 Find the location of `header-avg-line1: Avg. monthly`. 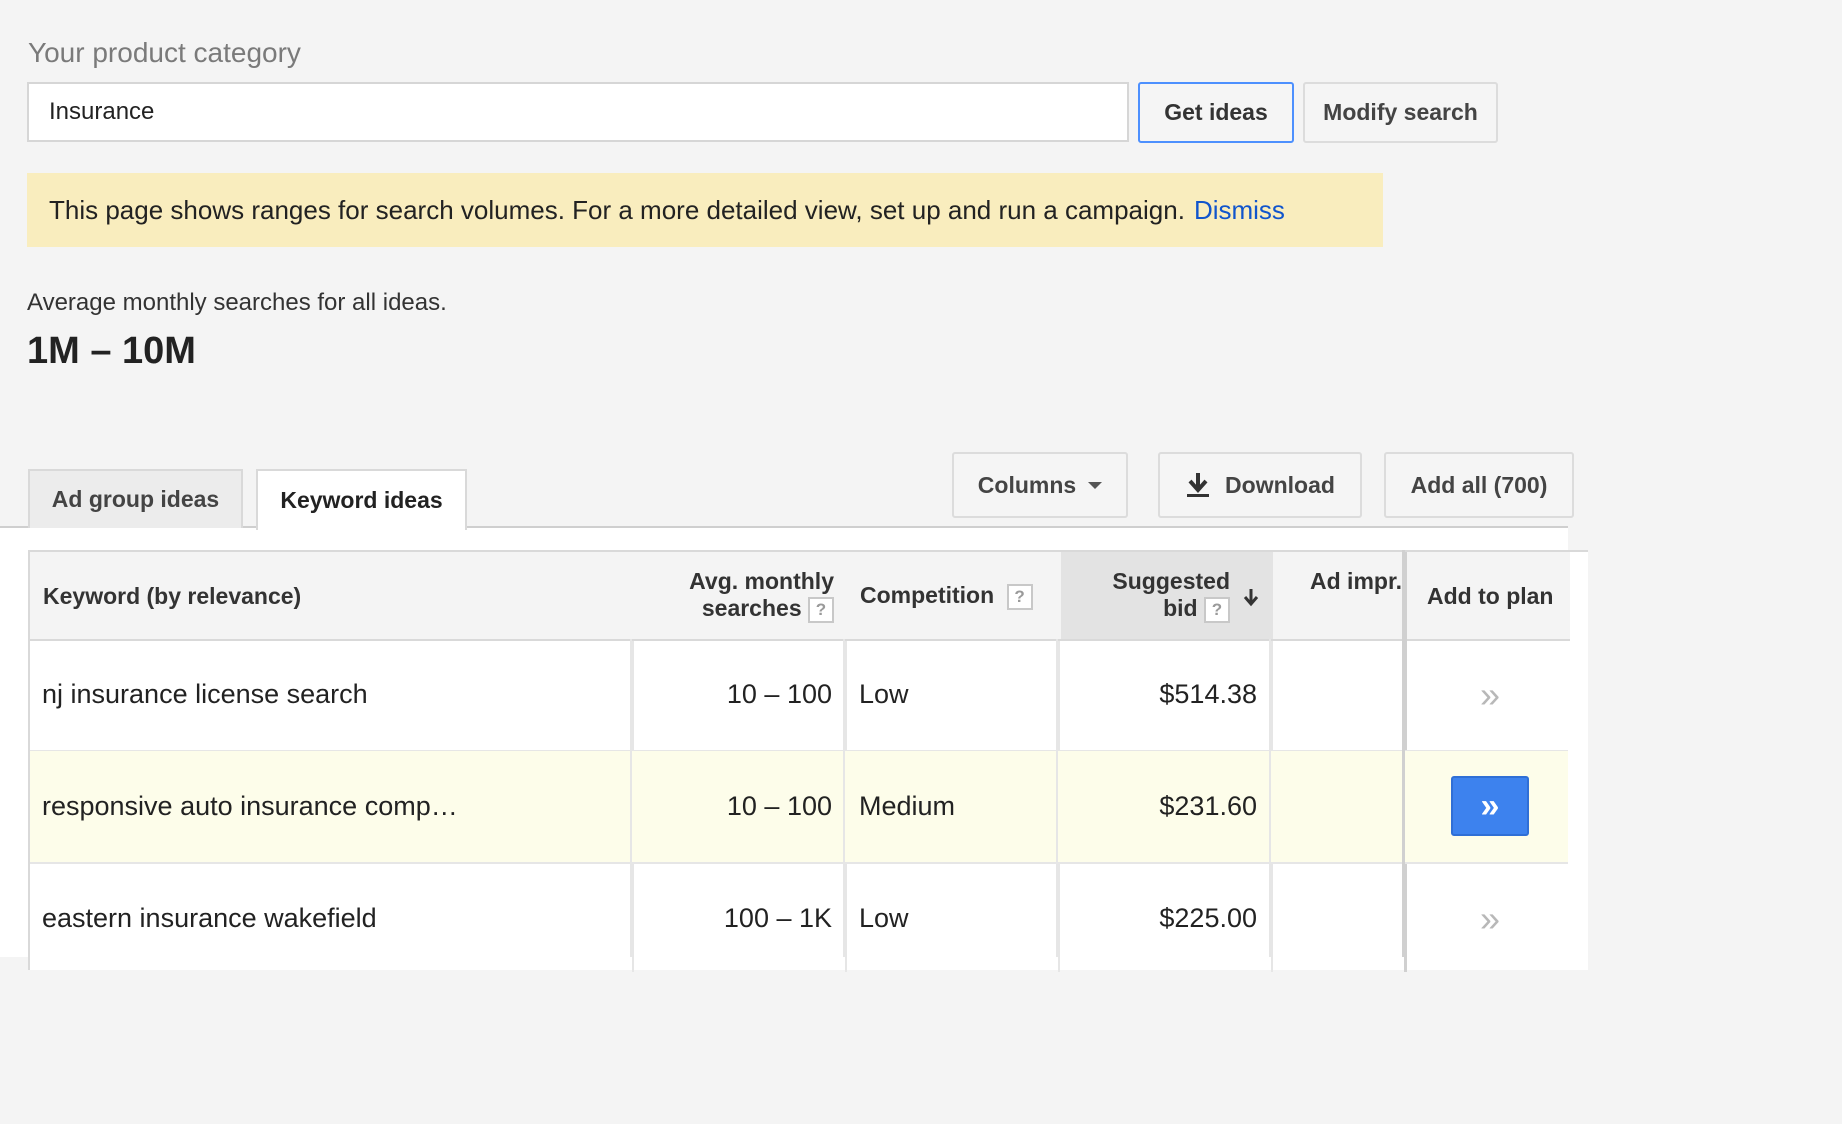

header-avg-line1: Avg. monthly is located at coordinates (761, 581).